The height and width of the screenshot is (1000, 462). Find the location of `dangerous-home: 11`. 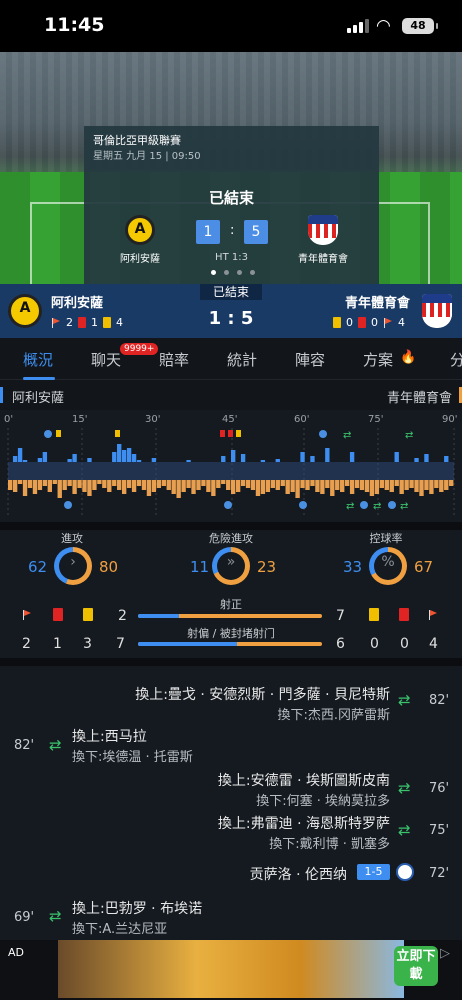

dangerous-home: 11 is located at coordinates (200, 567).